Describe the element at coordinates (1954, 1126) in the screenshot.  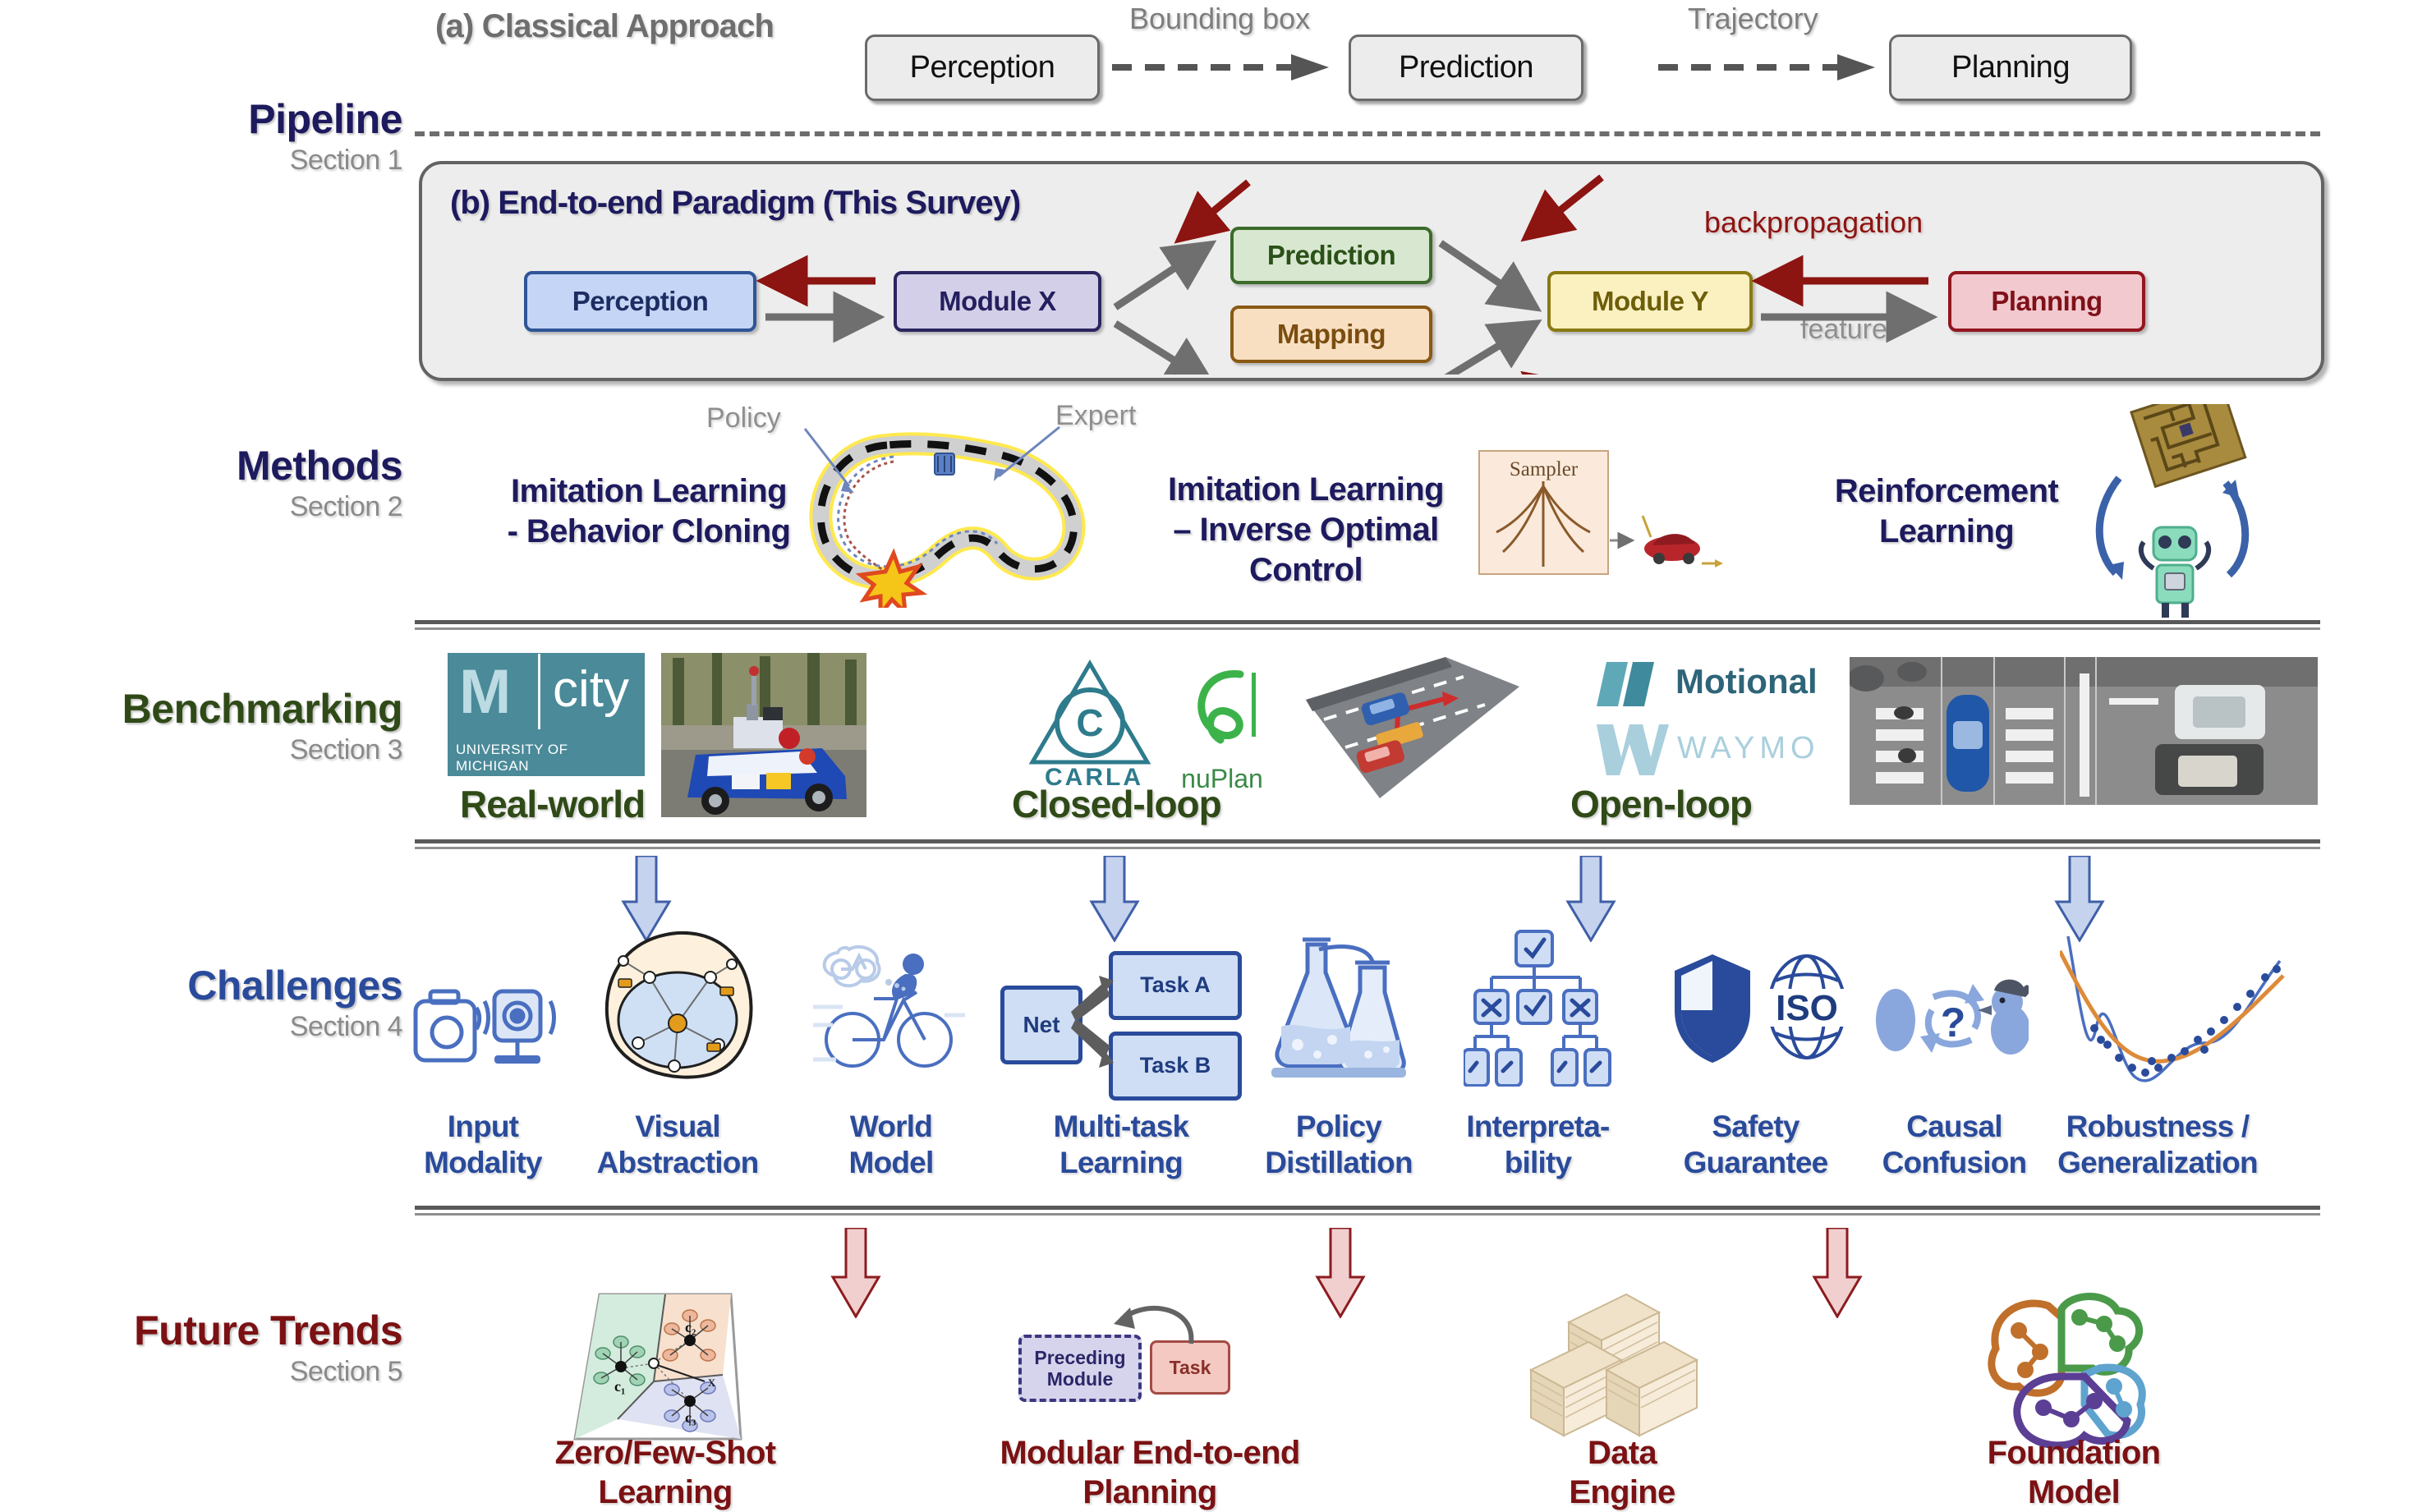
I see `label-line-1: Causal` at that location.